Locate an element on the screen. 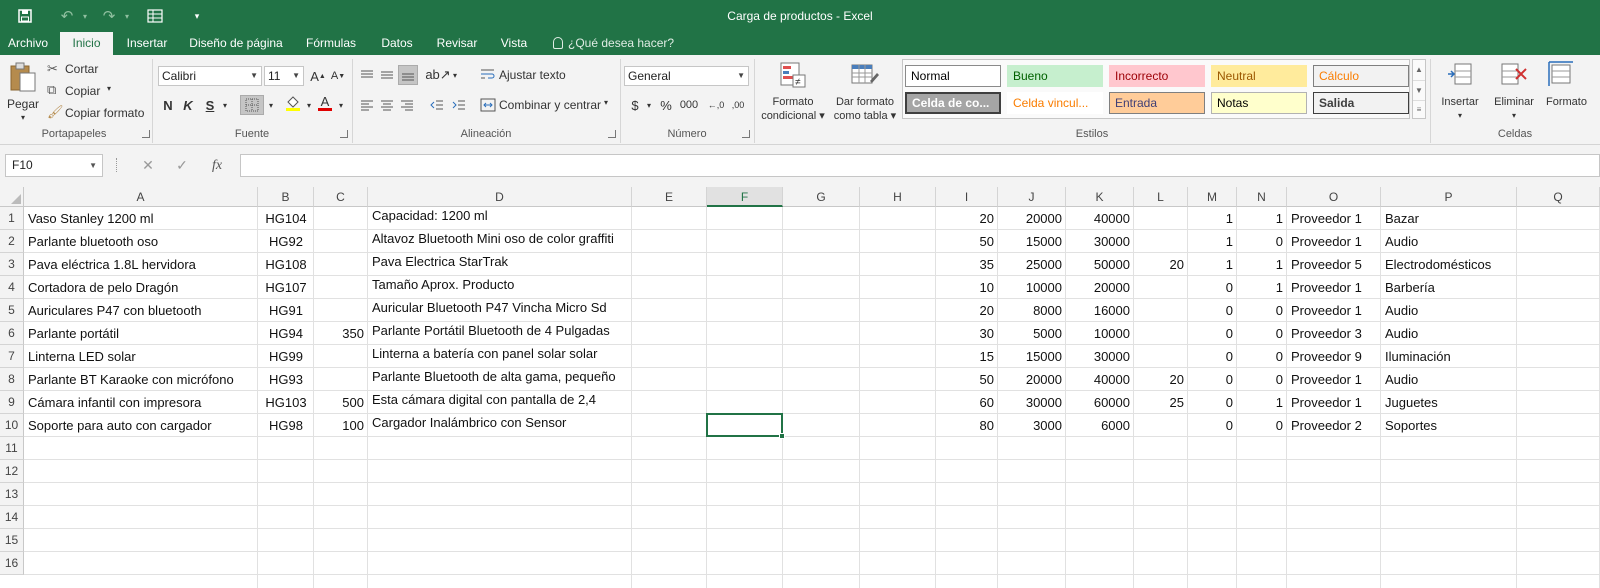  cell-m8: 0 is located at coordinates (1212, 379).